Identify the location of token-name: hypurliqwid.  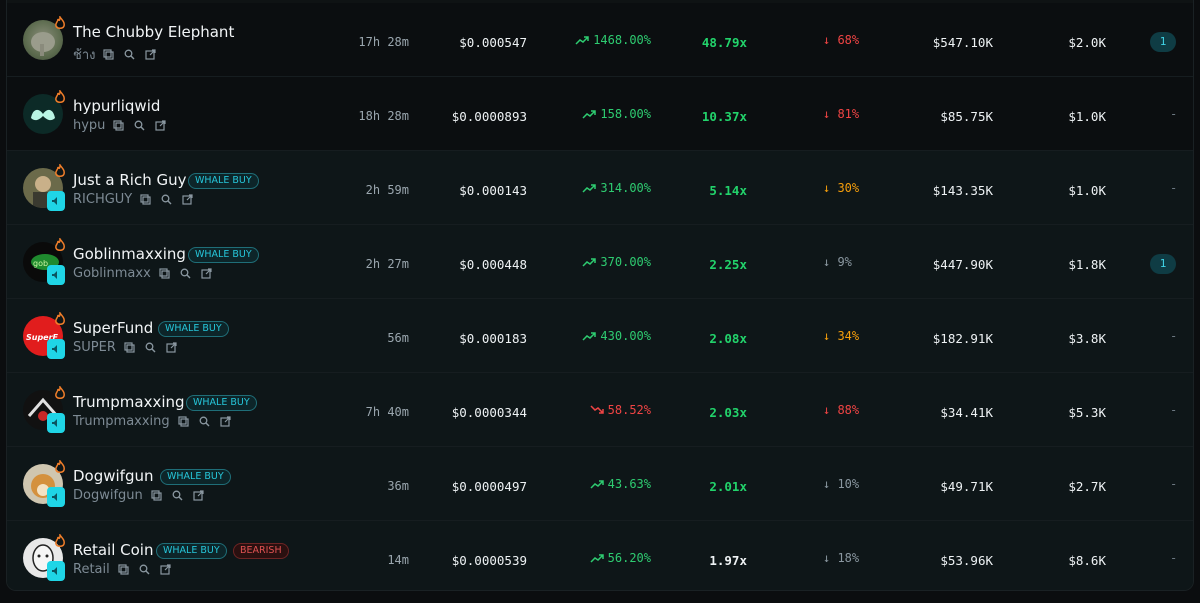
(116, 106).